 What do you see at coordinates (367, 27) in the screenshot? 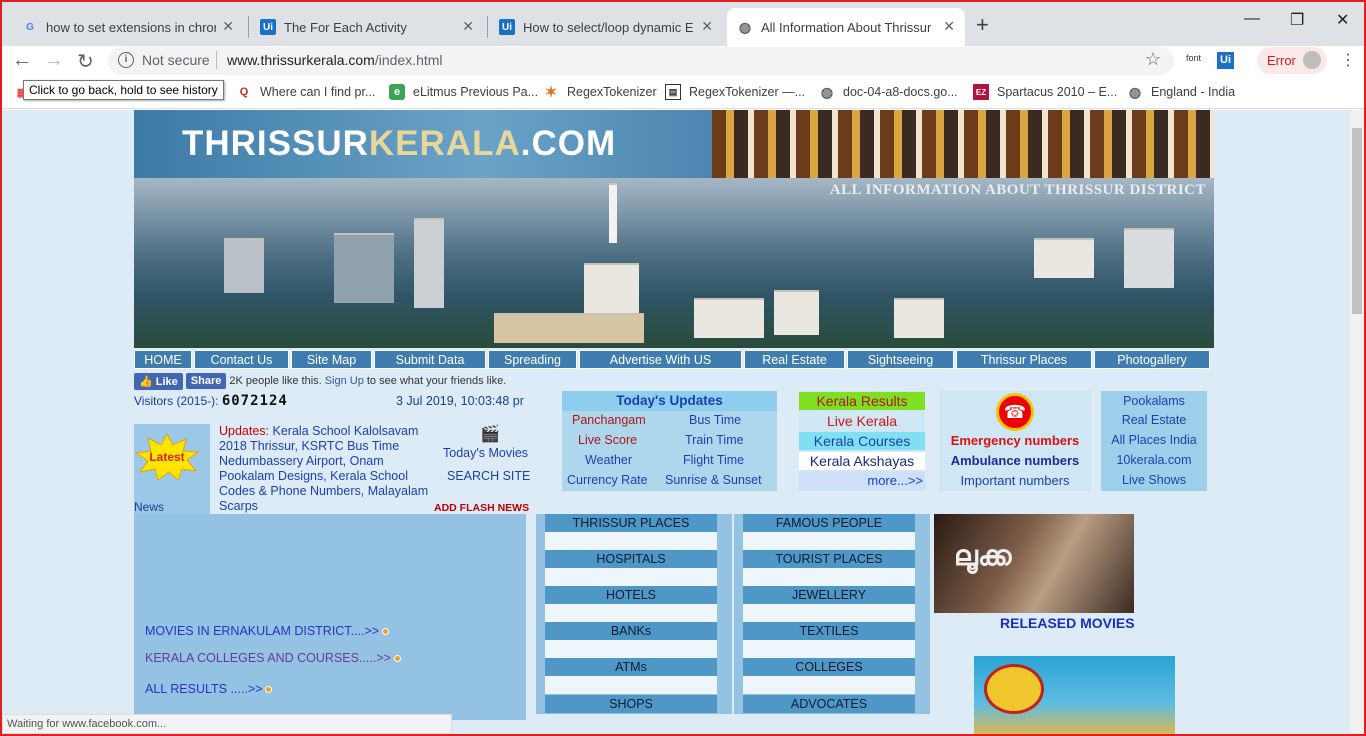
I see `tab-for-each-activity: Ui The For Each Activity ✕` at bounding box center [367, 27].